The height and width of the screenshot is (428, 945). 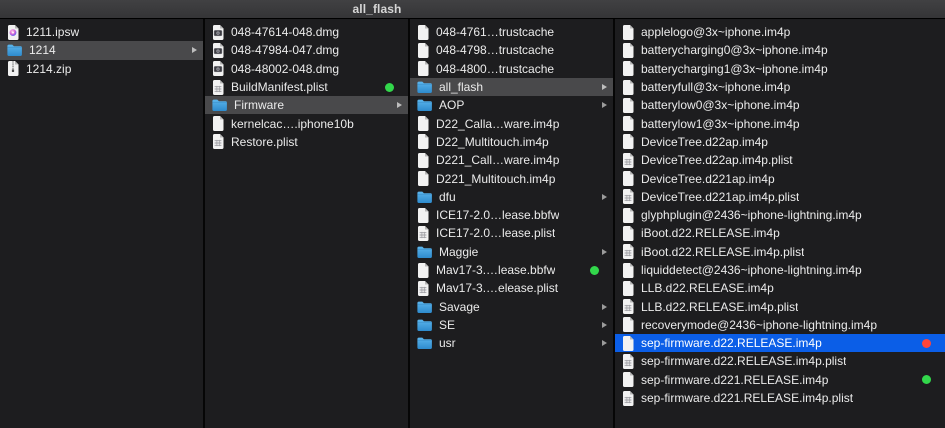 I want to click on file-label: batterycharging0@3x~iphone.im4p, so click(x=734, y=50).